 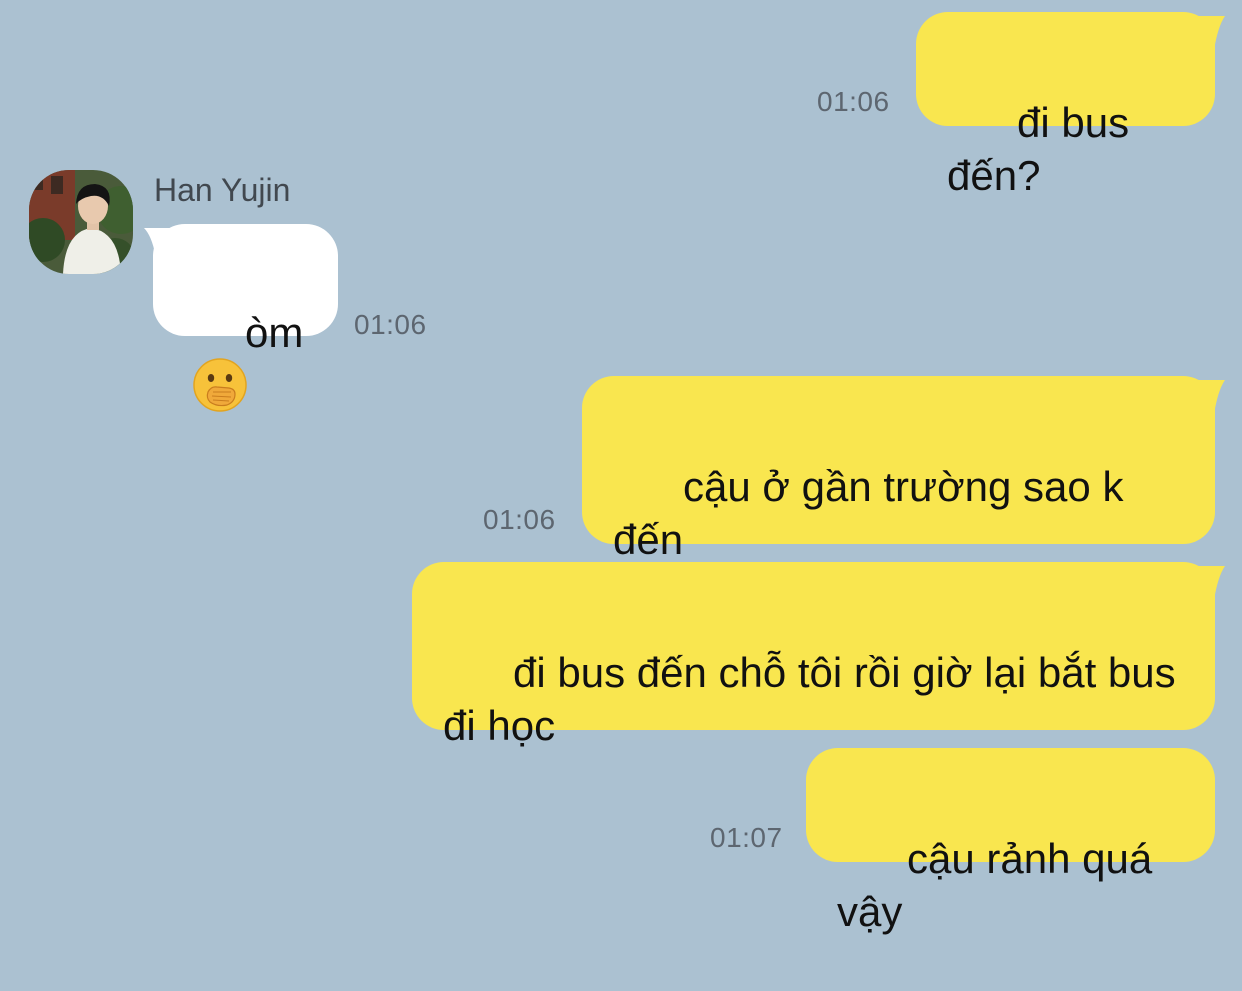 What do you see at coordinates (220, 385) in the screenshot?
I see `face-with-hand-over-mouth-icon` at bounding box center [220, 385].